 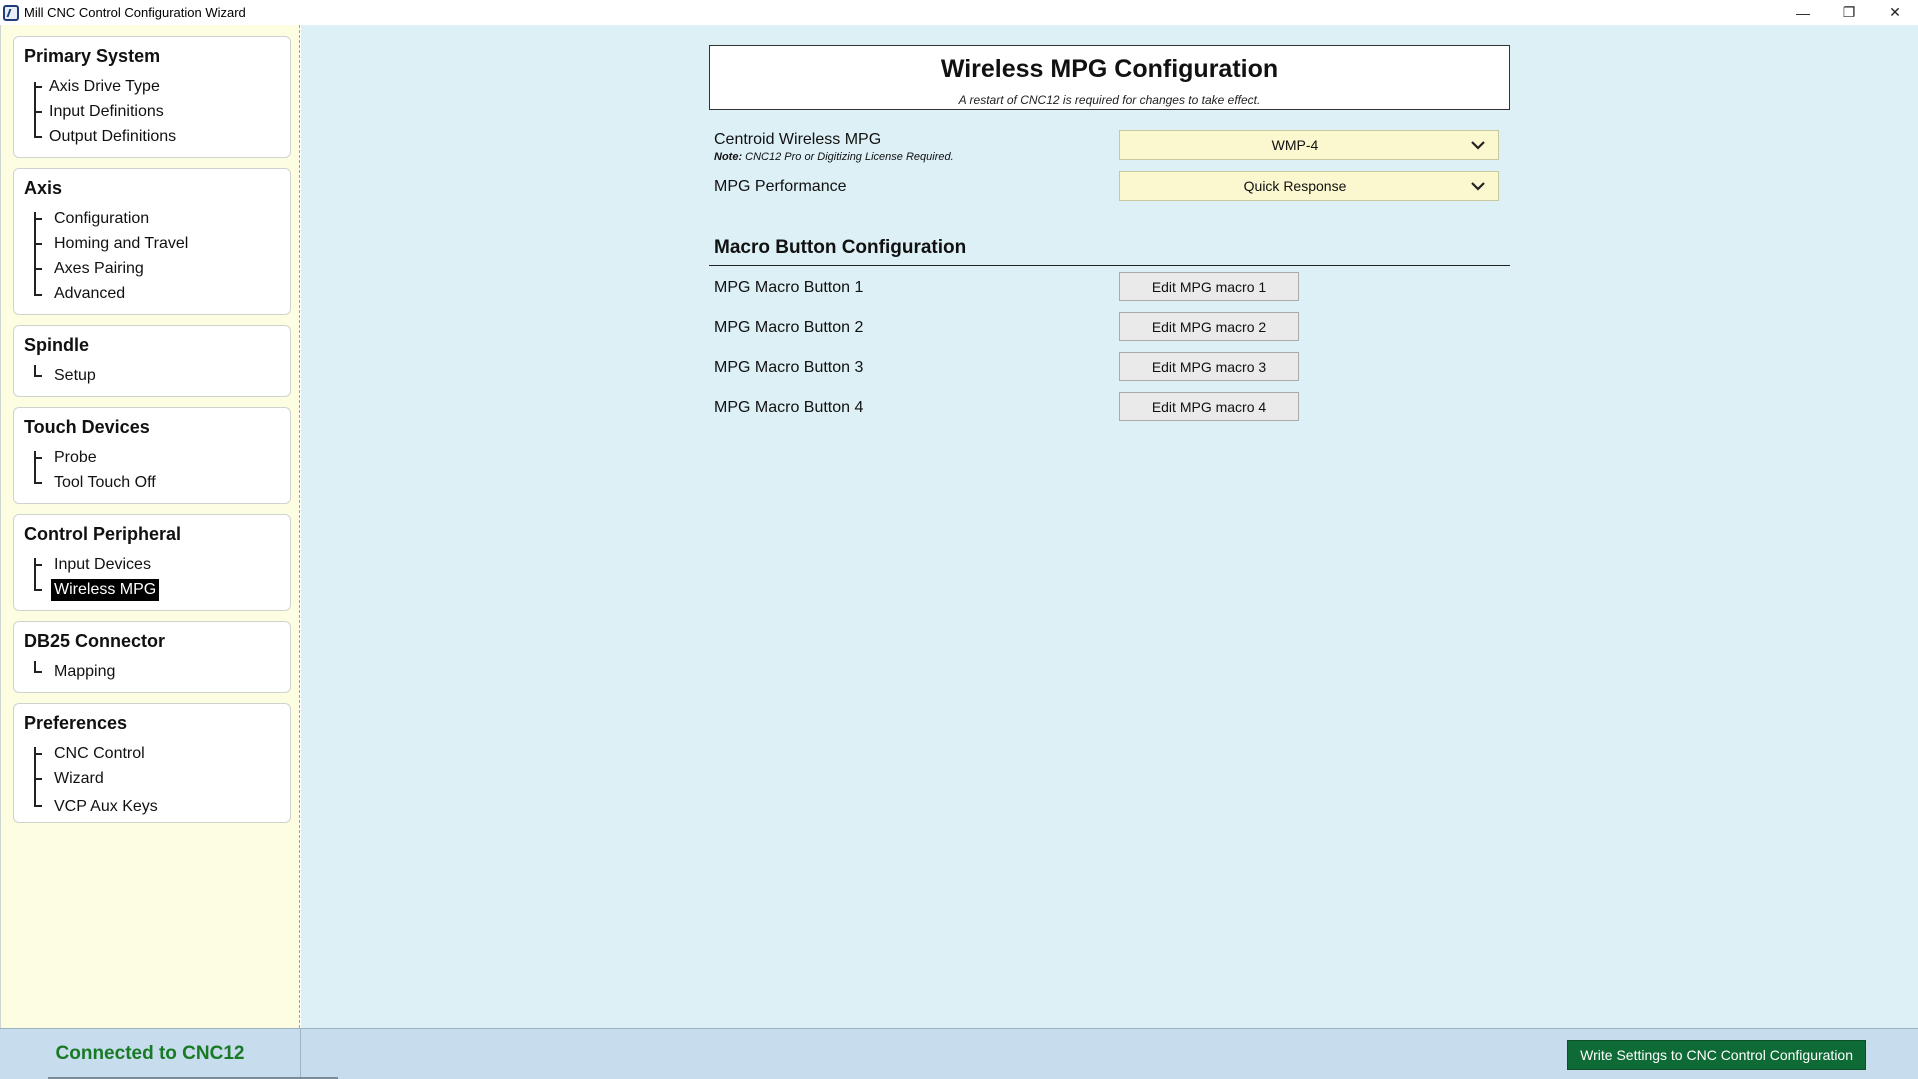 I want to click on connection-status-panel: Connected to CNC12, so click(x=150, y=1053).